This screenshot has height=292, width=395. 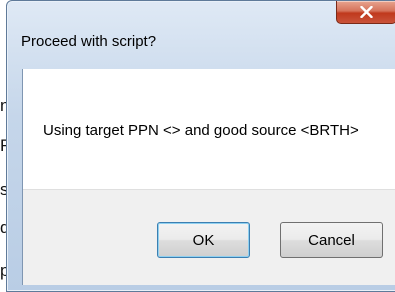 What do you see at coordinates (203, 240) in the screenshot?
I see `ok-button: OK` at bounding box center [203, 240].